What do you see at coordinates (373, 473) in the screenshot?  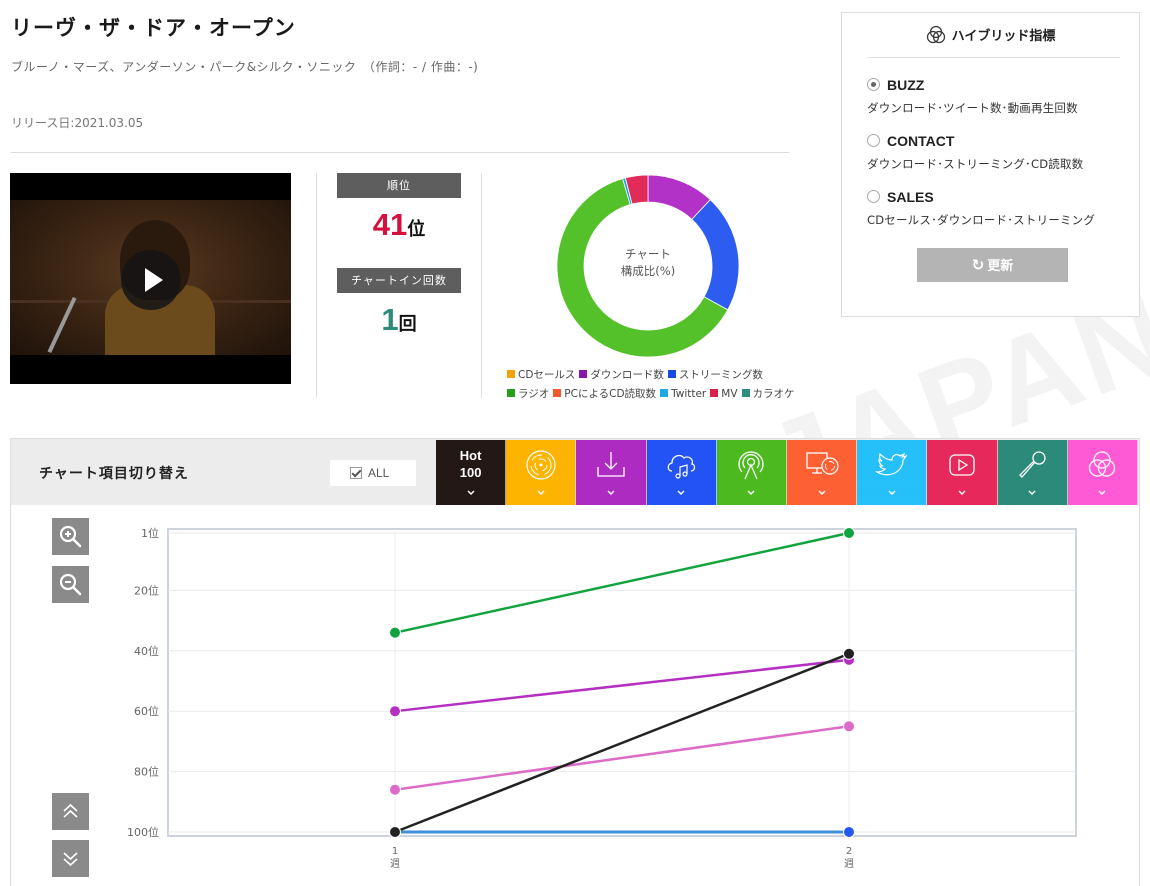 I see `all-checkbox: ALL` at bounding box center [373, 473].